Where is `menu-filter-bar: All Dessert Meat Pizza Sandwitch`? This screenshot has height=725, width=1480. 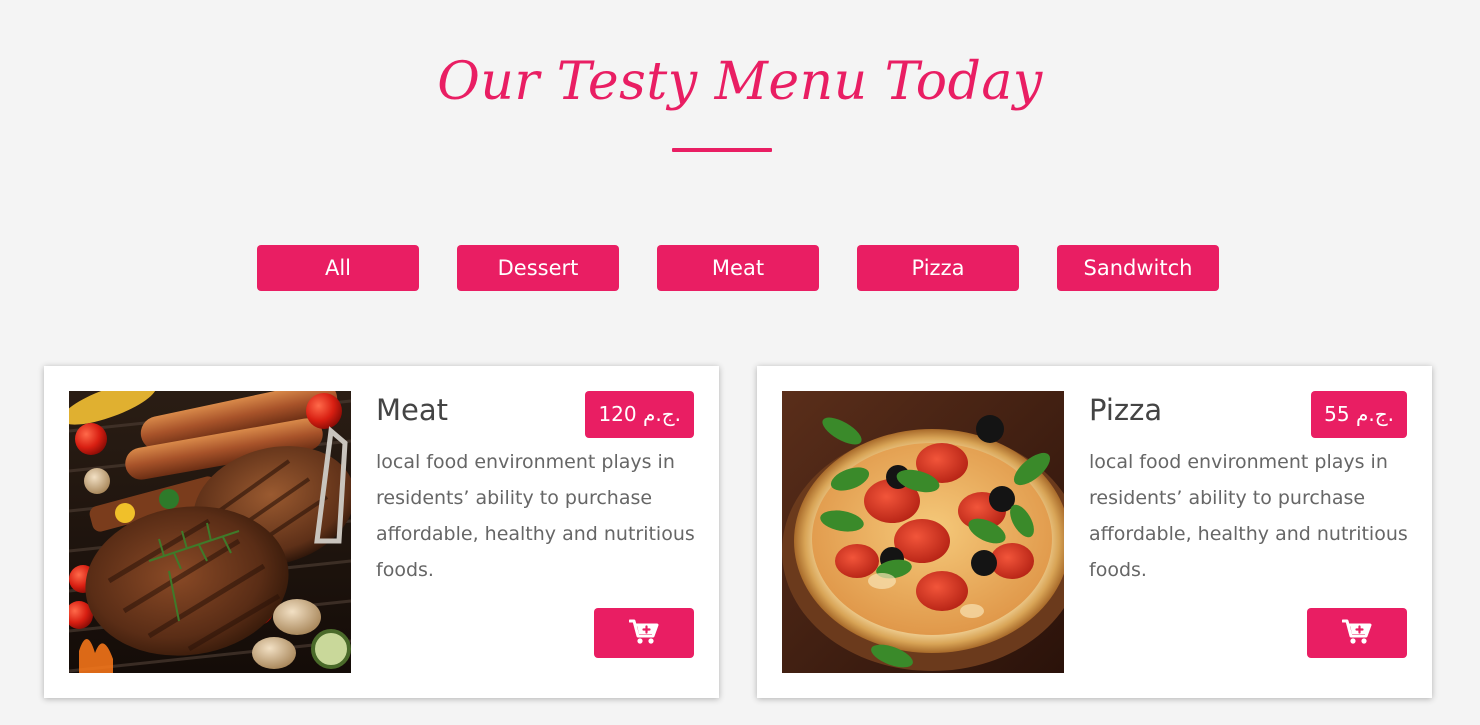 menu-filter-bar: All Dessert Meat Pizza Sandwitch is located at coordinates (738, 268).